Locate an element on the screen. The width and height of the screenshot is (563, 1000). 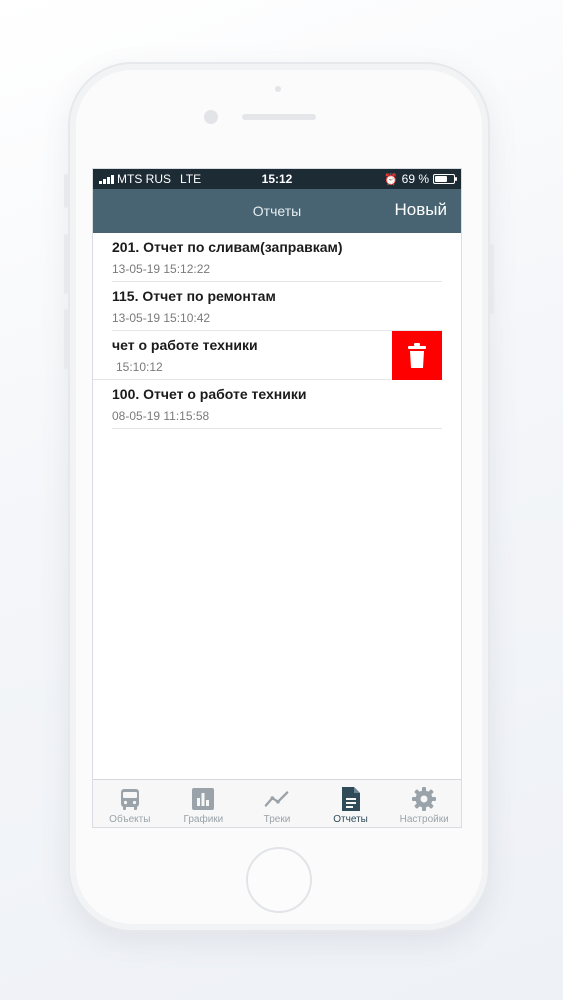
navigation-bar: Отчеты Новый is located at coordinates (277, 211).